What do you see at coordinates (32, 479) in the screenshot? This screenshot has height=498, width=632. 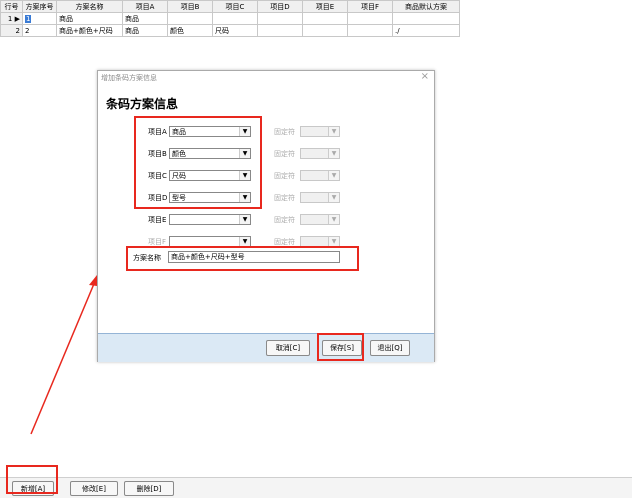 I see `add-highlight-box` at bounding box center [32, 479].